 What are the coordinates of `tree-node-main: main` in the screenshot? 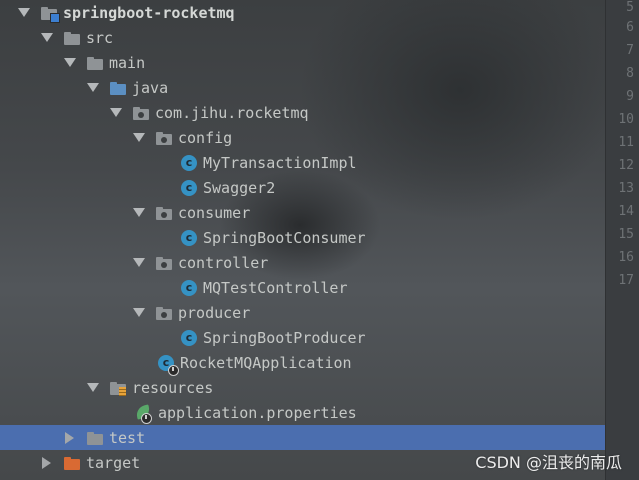 It's located at (302, 62).